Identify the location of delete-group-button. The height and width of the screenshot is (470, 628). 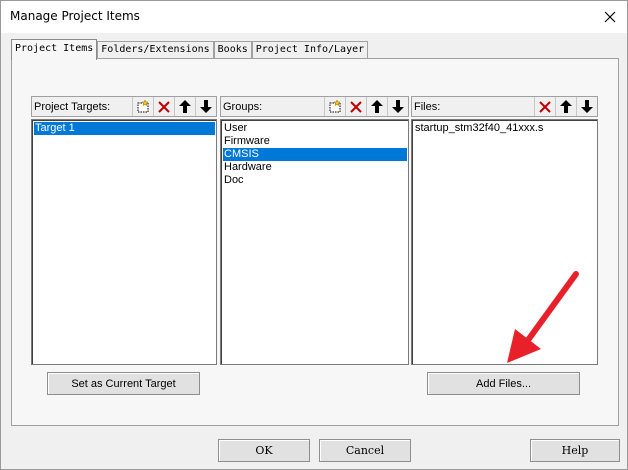
(355, 106).